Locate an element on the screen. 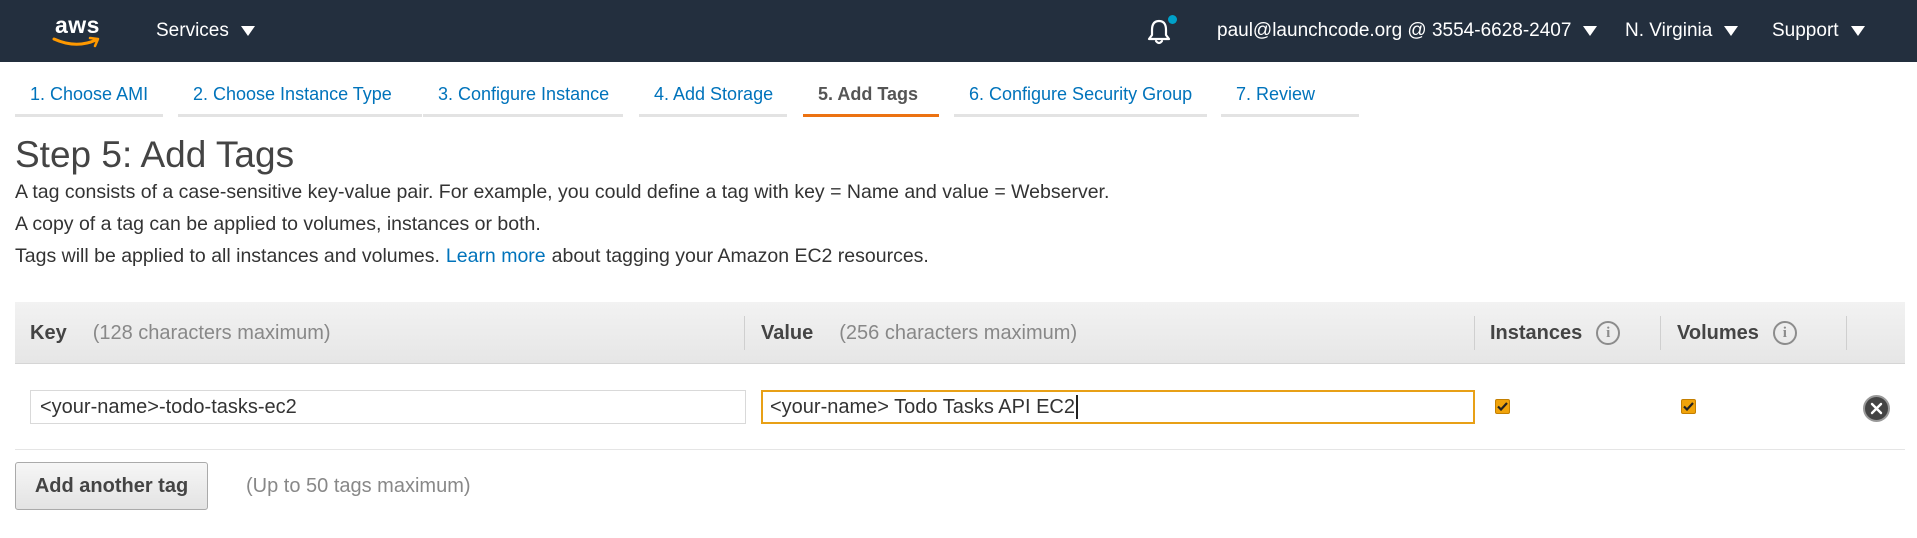 The image size is (1917, 538). region-label: N. Virginia is located at coordinates (1669, 30).